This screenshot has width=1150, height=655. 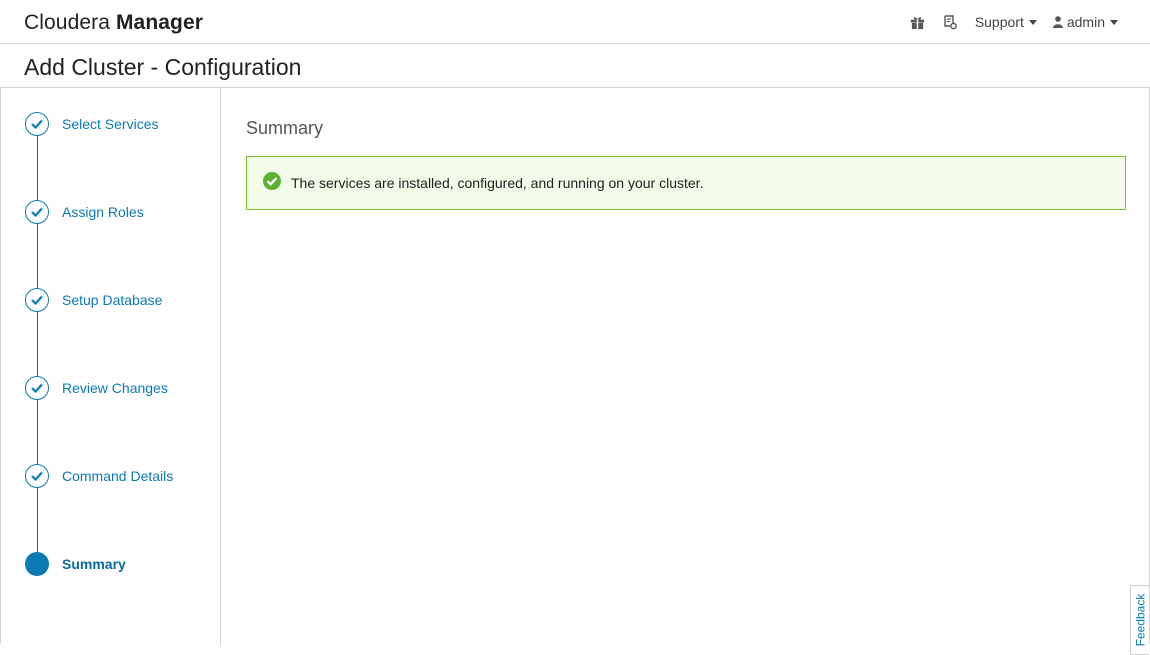 I want to click on wizard-step-setup-database: Setup Database, so click(x=120, y=300).